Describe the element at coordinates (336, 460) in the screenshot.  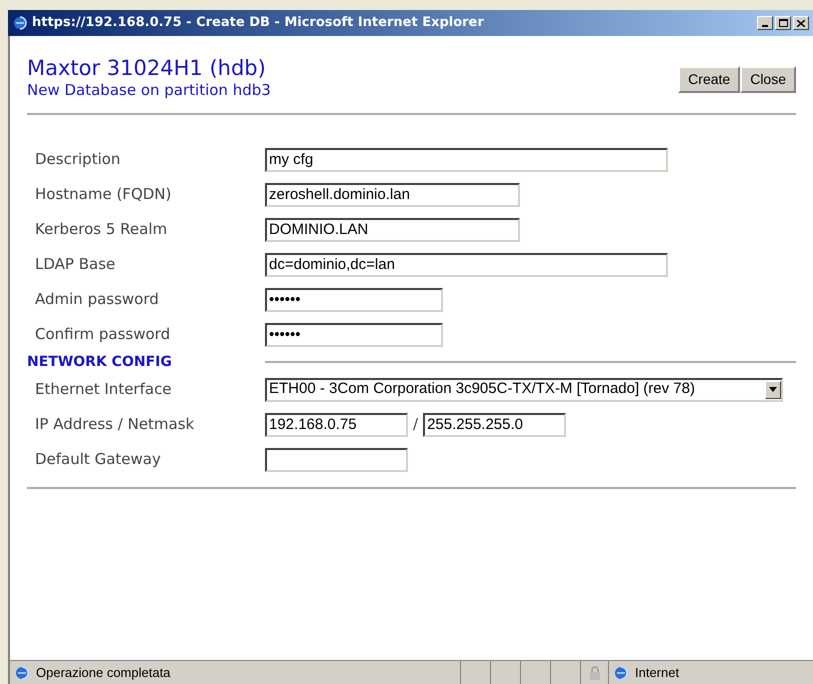
I see `gateway-field` at that location.